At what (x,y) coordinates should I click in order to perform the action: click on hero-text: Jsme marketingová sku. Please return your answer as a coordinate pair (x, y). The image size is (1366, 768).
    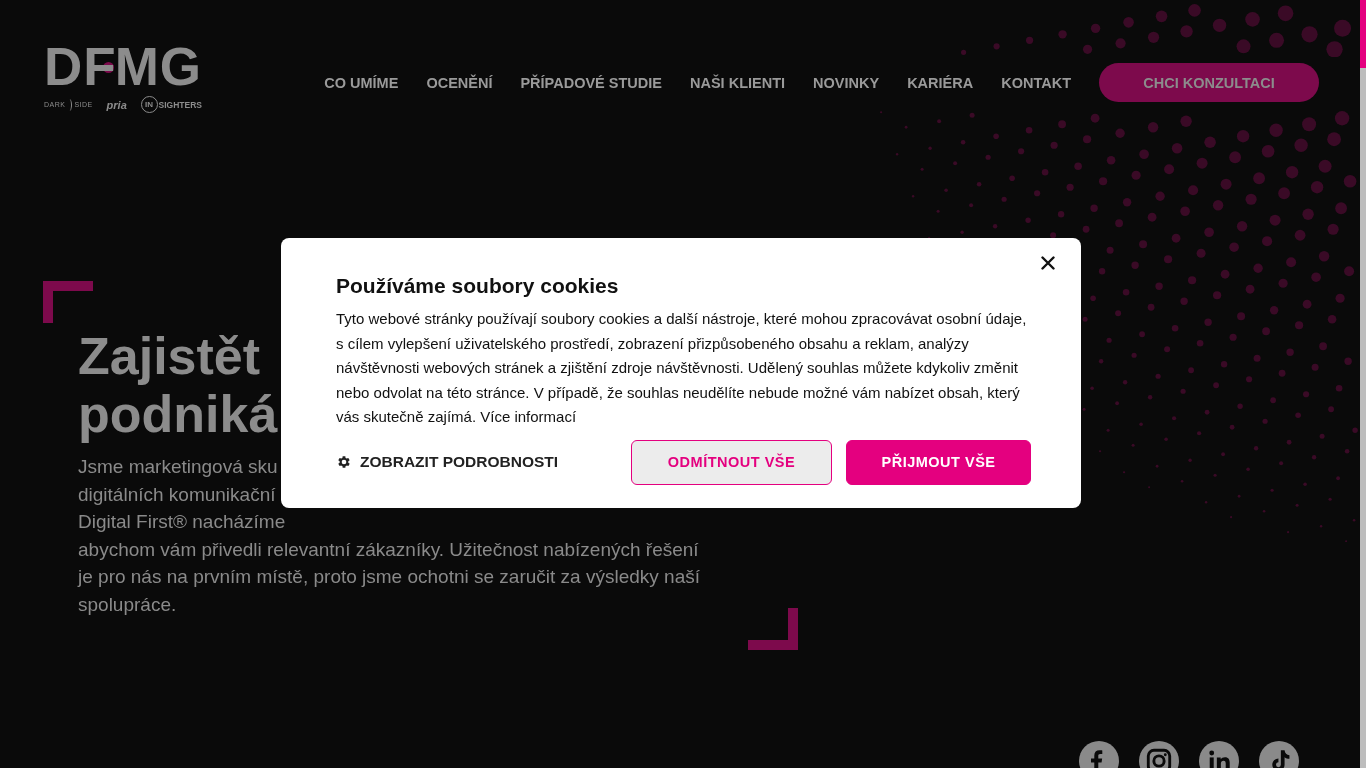
    Looking at the image, I should click on (178, 467).